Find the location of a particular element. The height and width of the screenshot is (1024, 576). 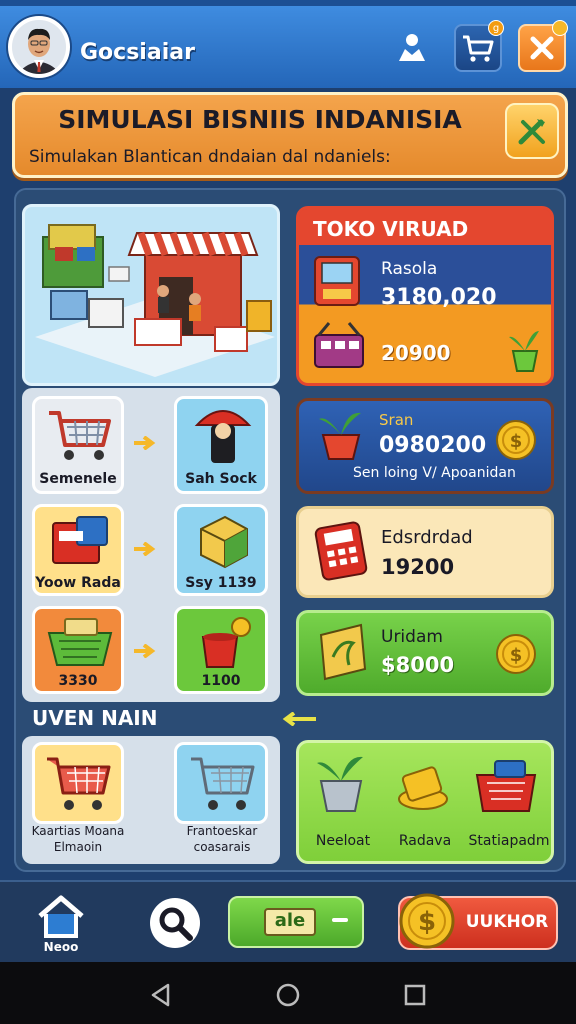

flow-tile-3-label: Yoow Rada is located at coordinates (78, 583).